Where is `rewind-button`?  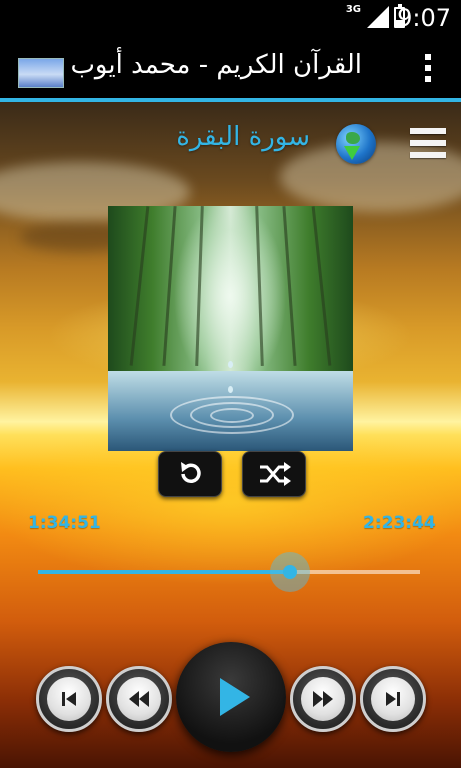 rewind-button is located at coordinates (139, 699).